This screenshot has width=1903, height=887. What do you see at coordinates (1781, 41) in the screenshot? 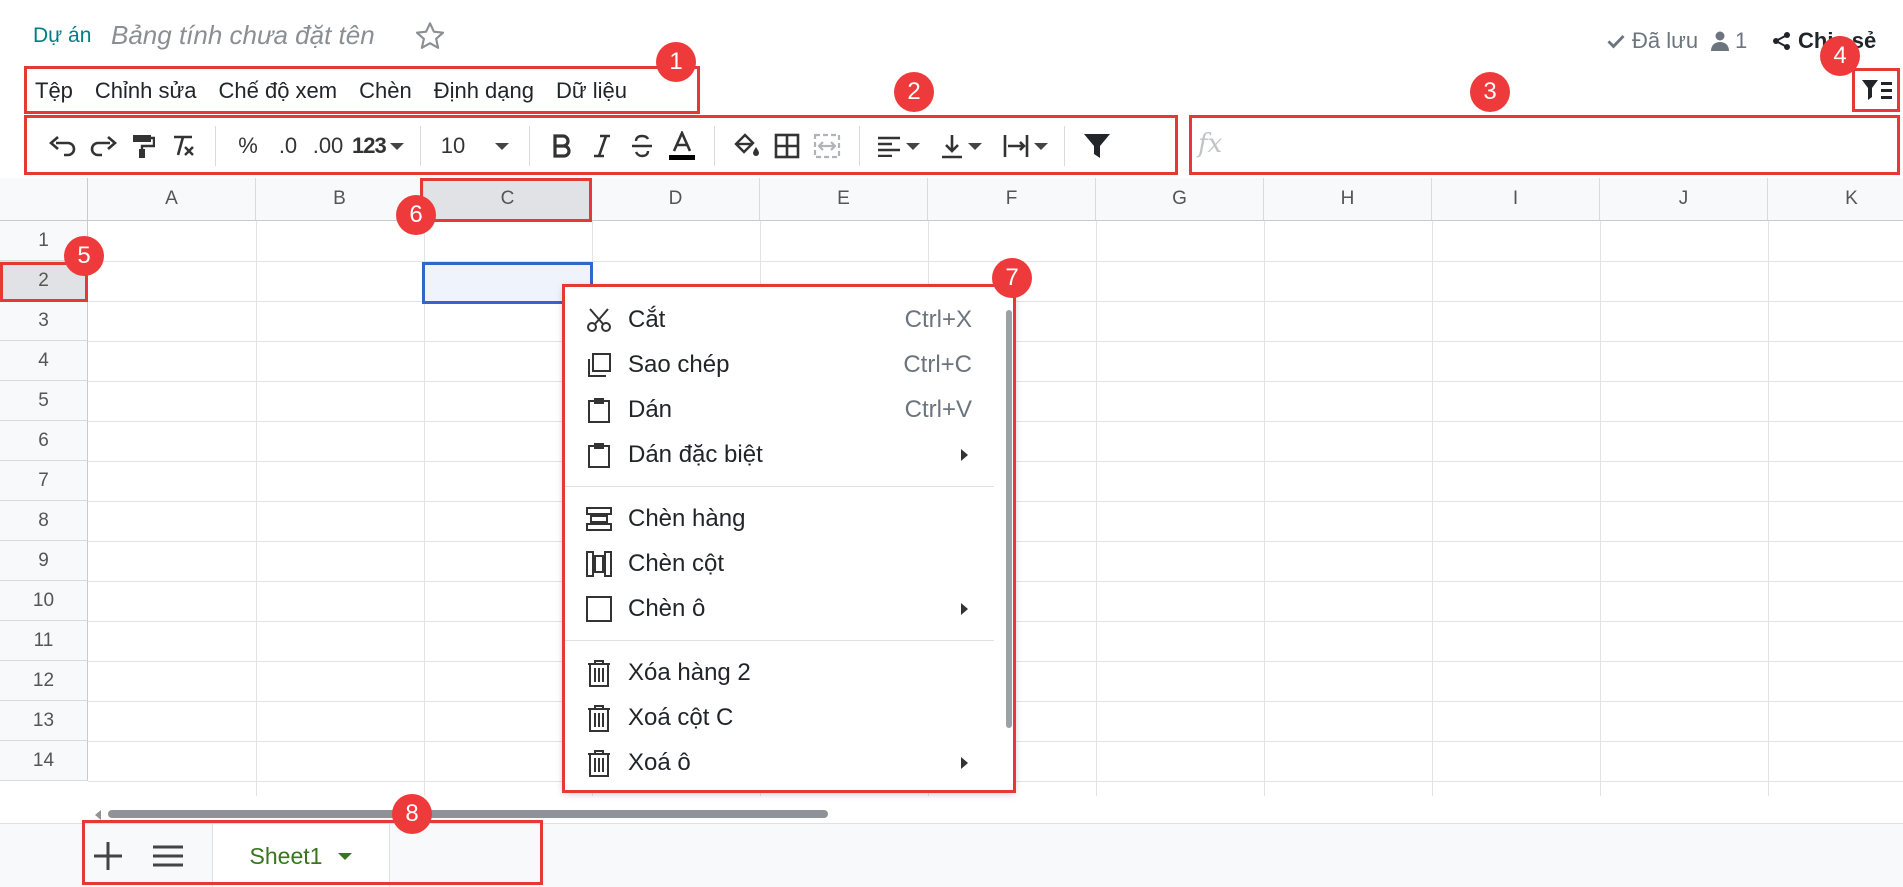
I see `share-icon` at bounding box center [1781, 41].